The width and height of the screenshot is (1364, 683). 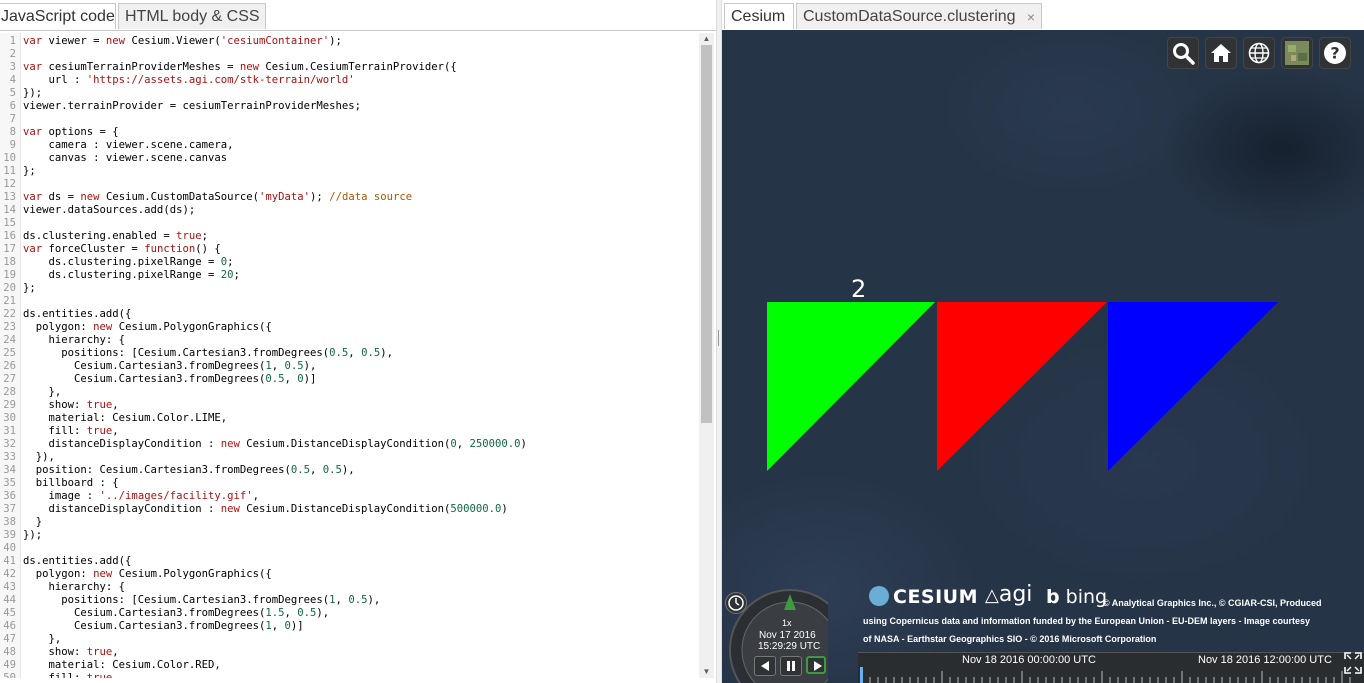 I want to click on line-number: 49, so click(x=9, y=665).